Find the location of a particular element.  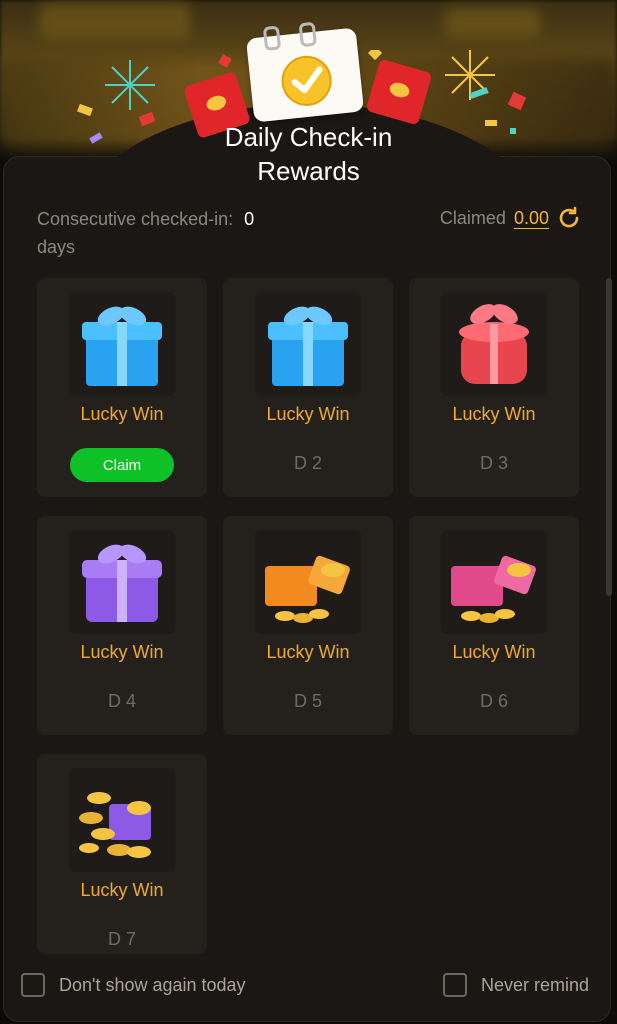

reward-card-day-3: Lucky Win D 3 is located at coordinates (494, 387).